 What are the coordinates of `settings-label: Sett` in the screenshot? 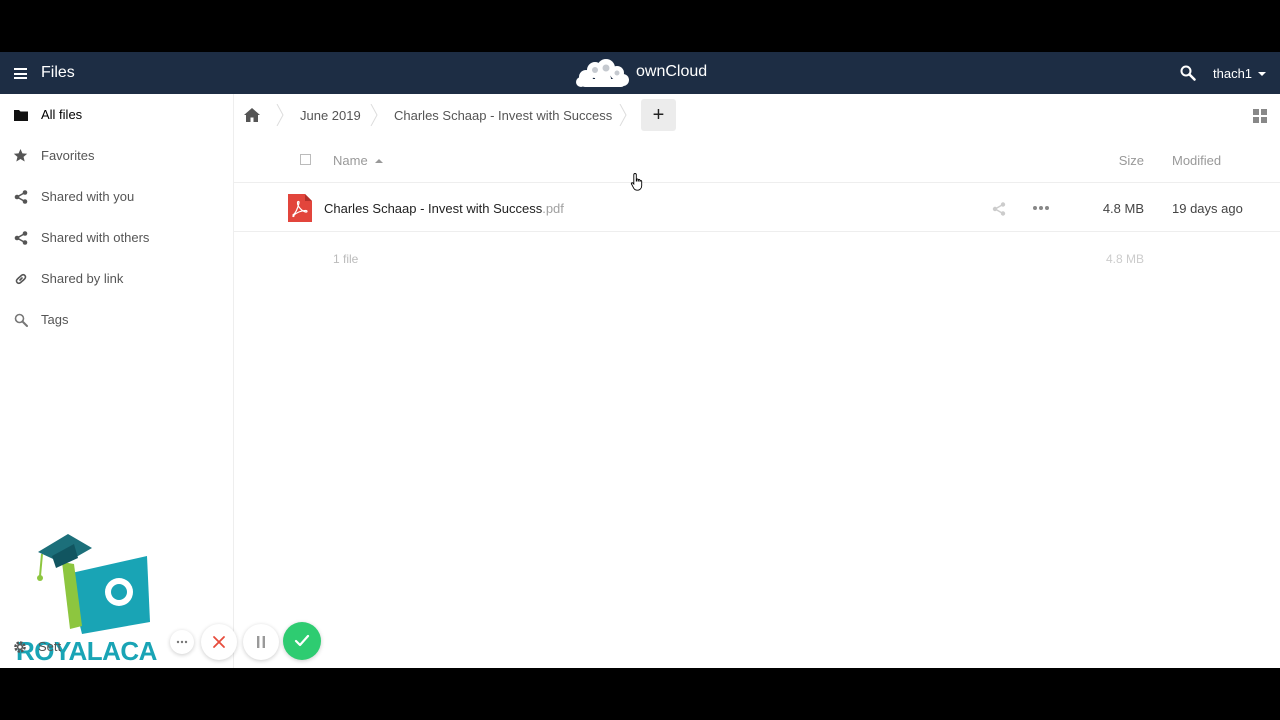 It's located at (50, 646).